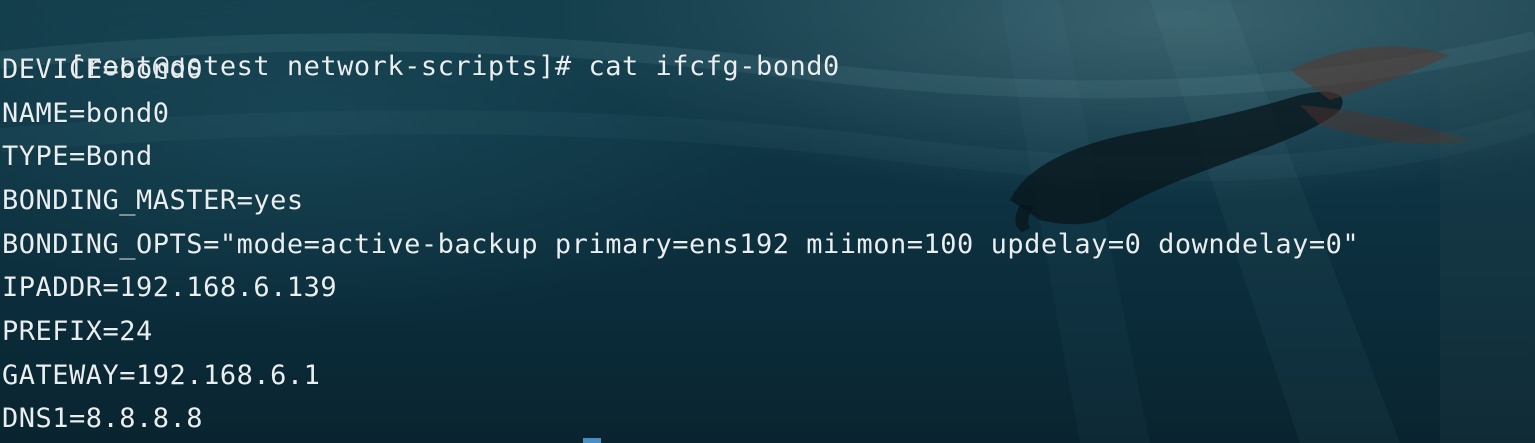 This screenshot has width=1535, height=443. I want to click on output-line-device: DEVICE=bond0, so click(103, 69).